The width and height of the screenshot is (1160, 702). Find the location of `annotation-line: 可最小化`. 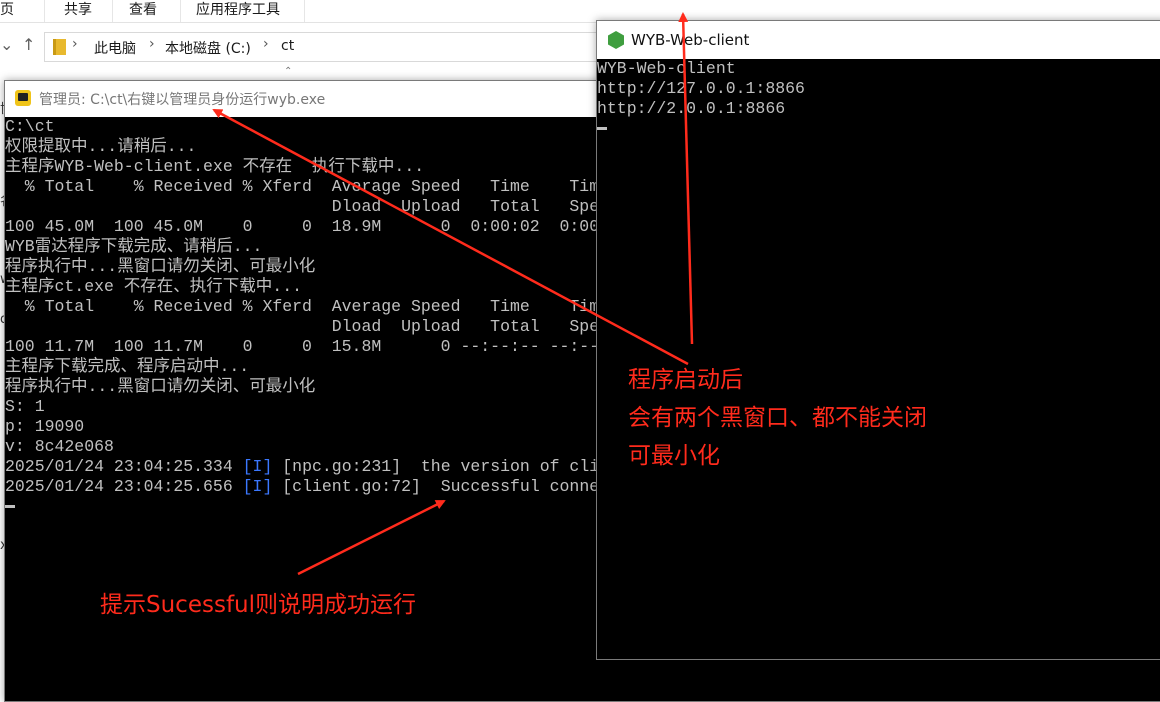

annotation-line: 可最小化 is located at coordinates (674, 456).